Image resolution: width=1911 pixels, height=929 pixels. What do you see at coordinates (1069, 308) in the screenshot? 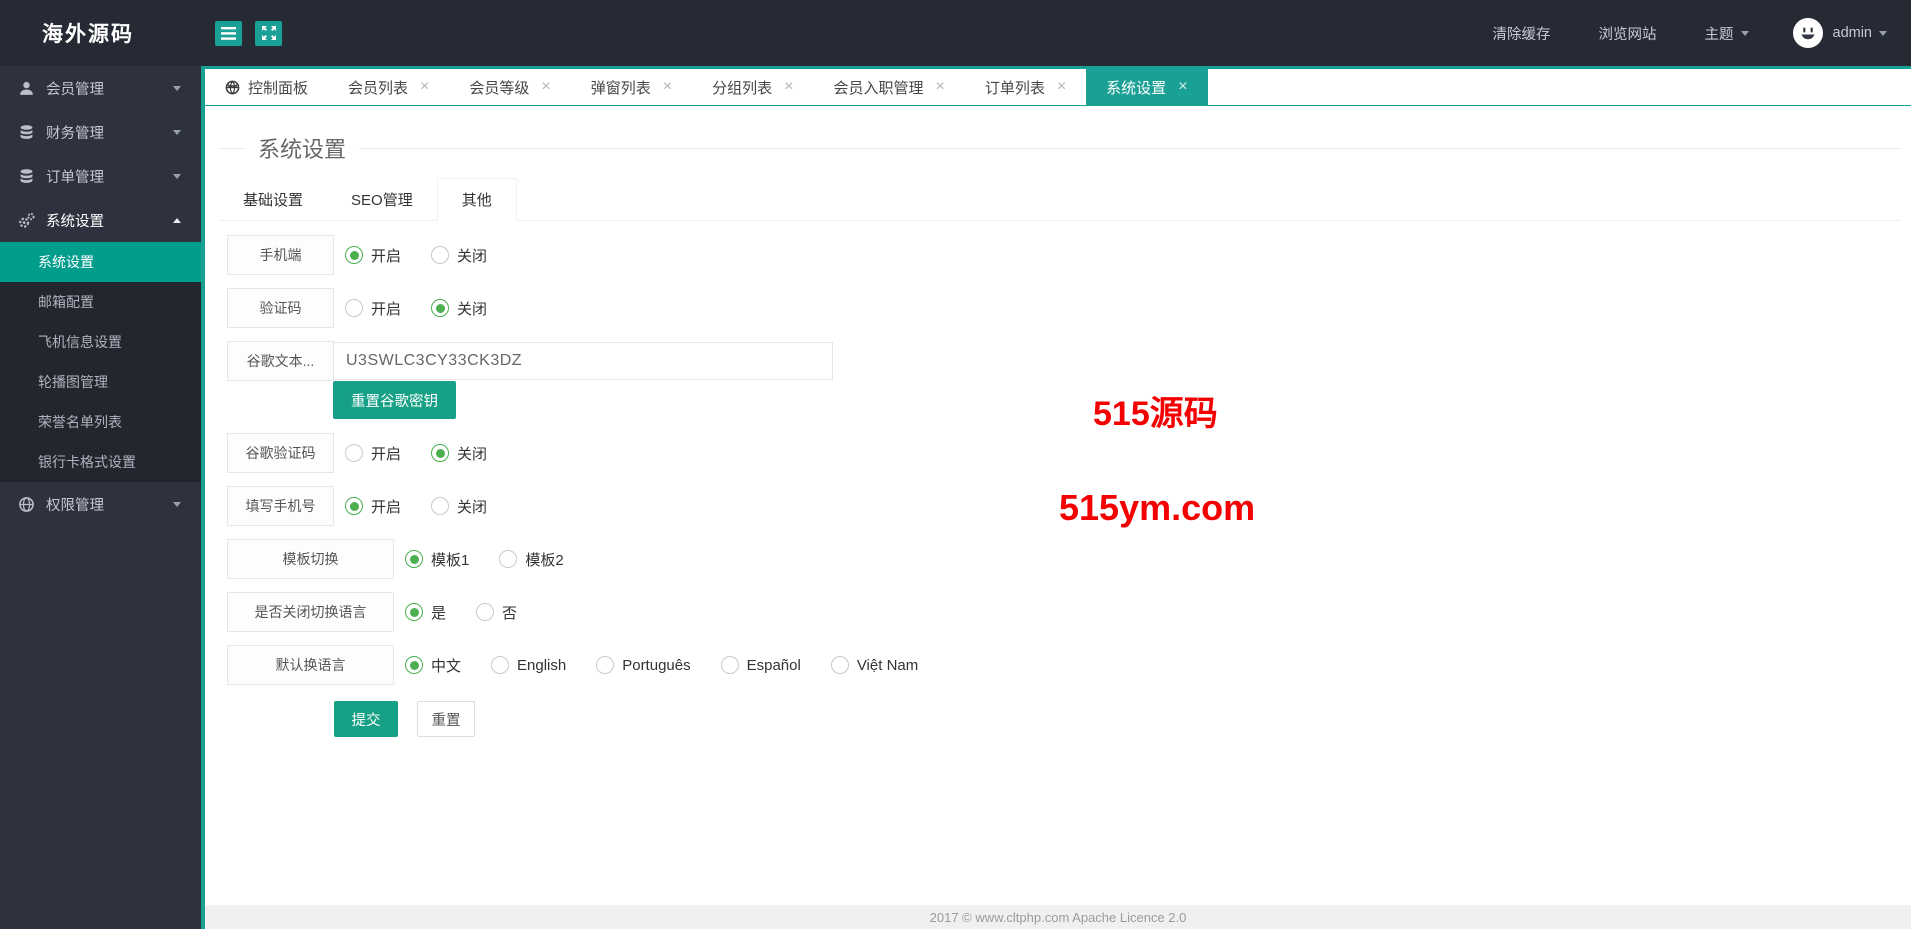
I see `form-row: 验证码 开启 关闭` at bounding box center [1069, 308].